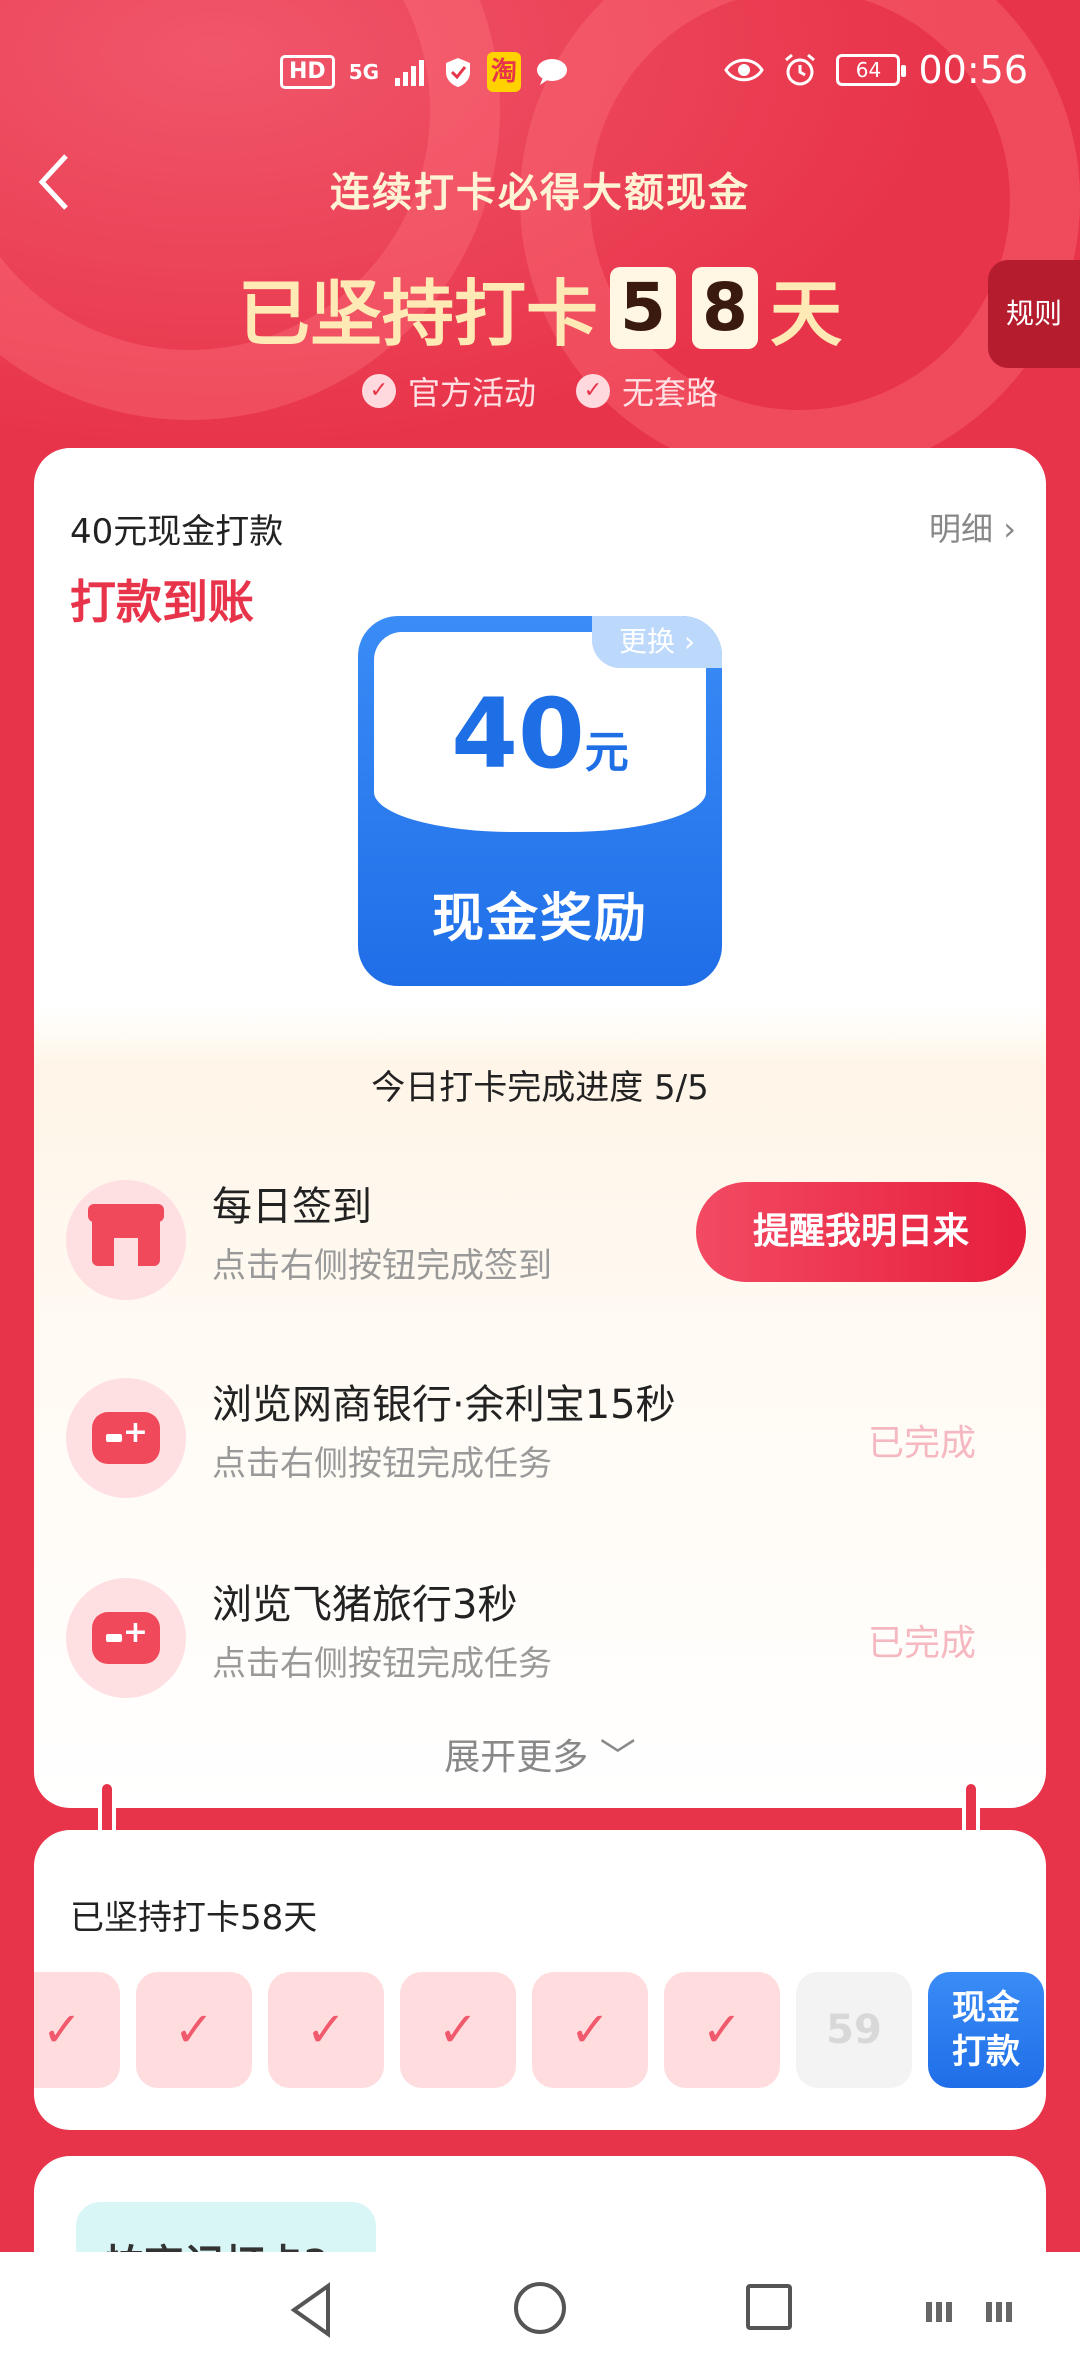  Describe the element at coordinates (744, 70) in the screenshot. I see `eye-icon` at that location.